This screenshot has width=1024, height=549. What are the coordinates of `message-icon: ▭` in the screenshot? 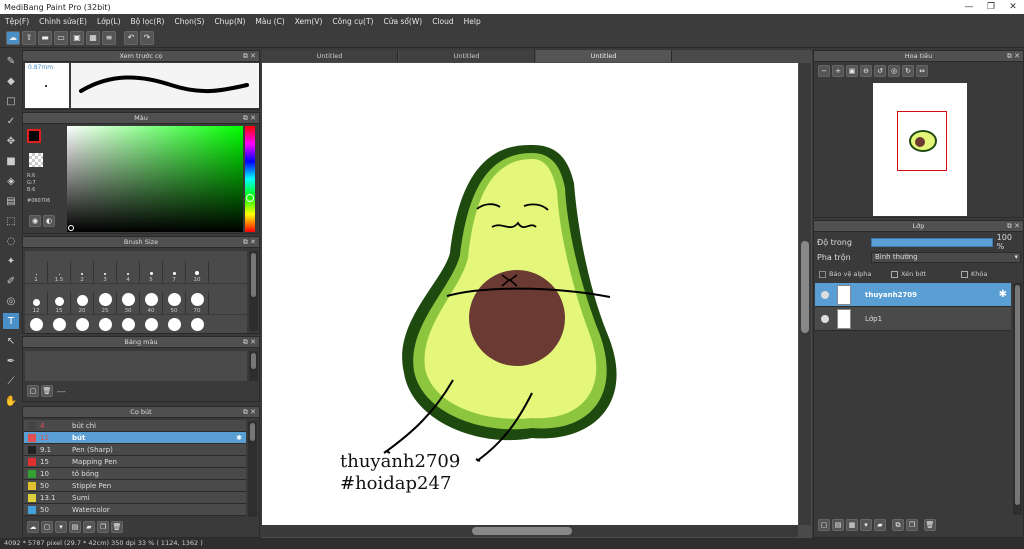 It's located at (61, 37).